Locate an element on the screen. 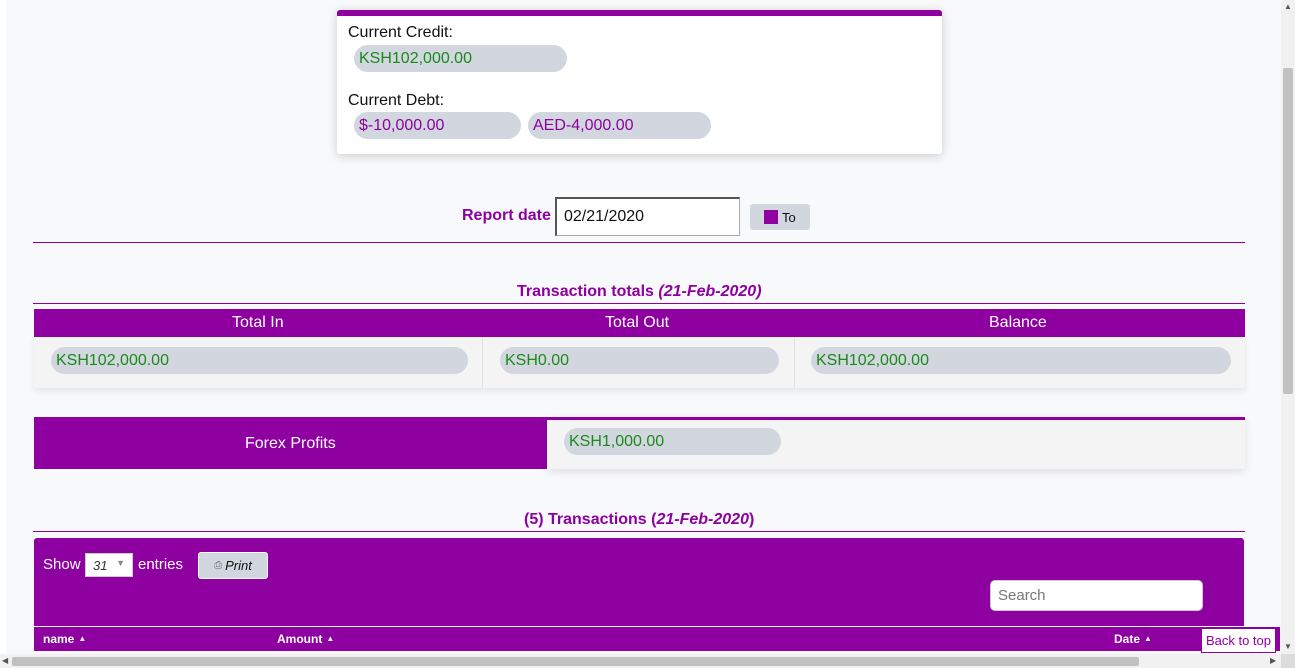  transactions-title: (5) Transactions (21-Feb-2020) is located at coordinates (639, 519).